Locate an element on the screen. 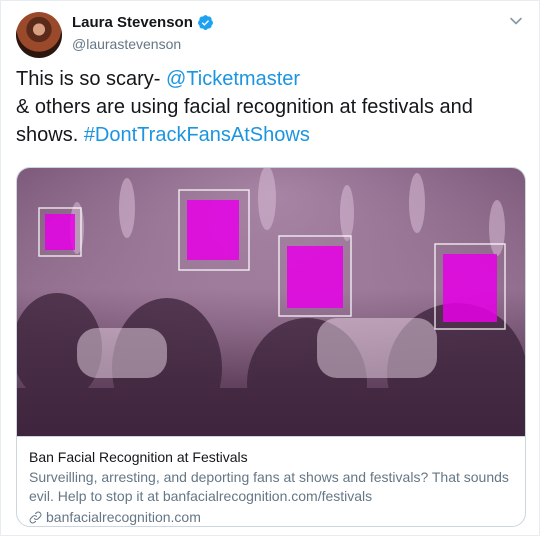  mention-link: @Ticketmaster is located at coordinates (233, 79).